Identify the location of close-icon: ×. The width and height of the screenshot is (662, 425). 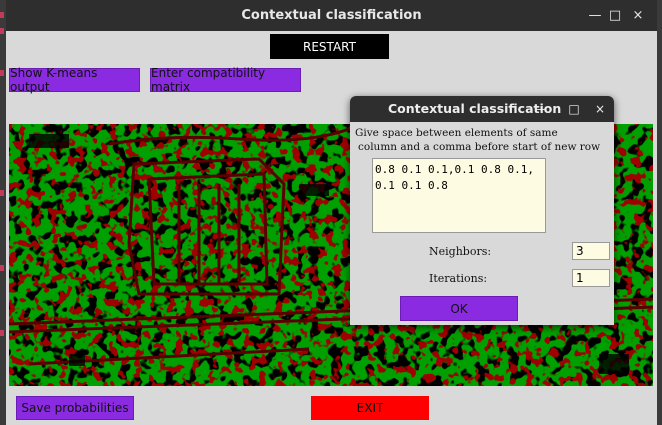
(638, 15).